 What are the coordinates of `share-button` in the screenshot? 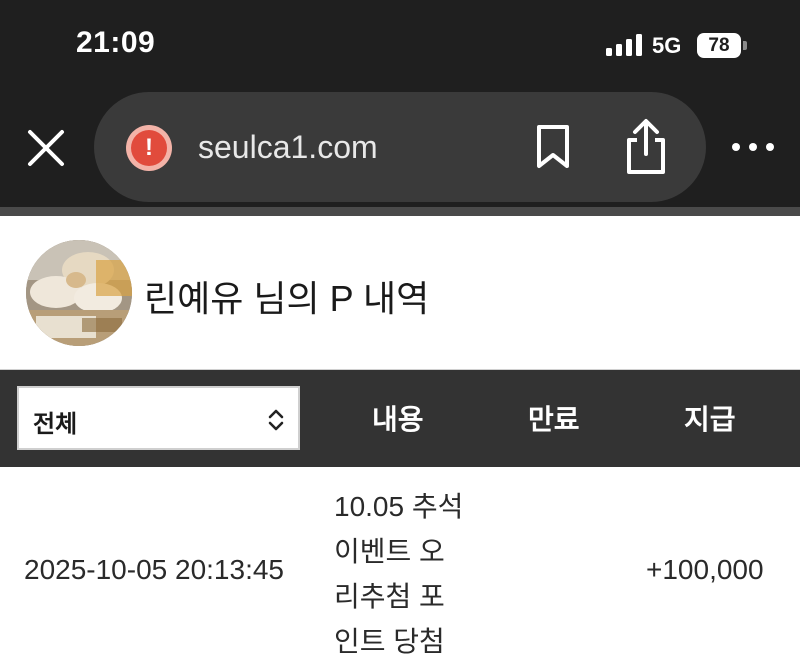 It's located at (646, 147).